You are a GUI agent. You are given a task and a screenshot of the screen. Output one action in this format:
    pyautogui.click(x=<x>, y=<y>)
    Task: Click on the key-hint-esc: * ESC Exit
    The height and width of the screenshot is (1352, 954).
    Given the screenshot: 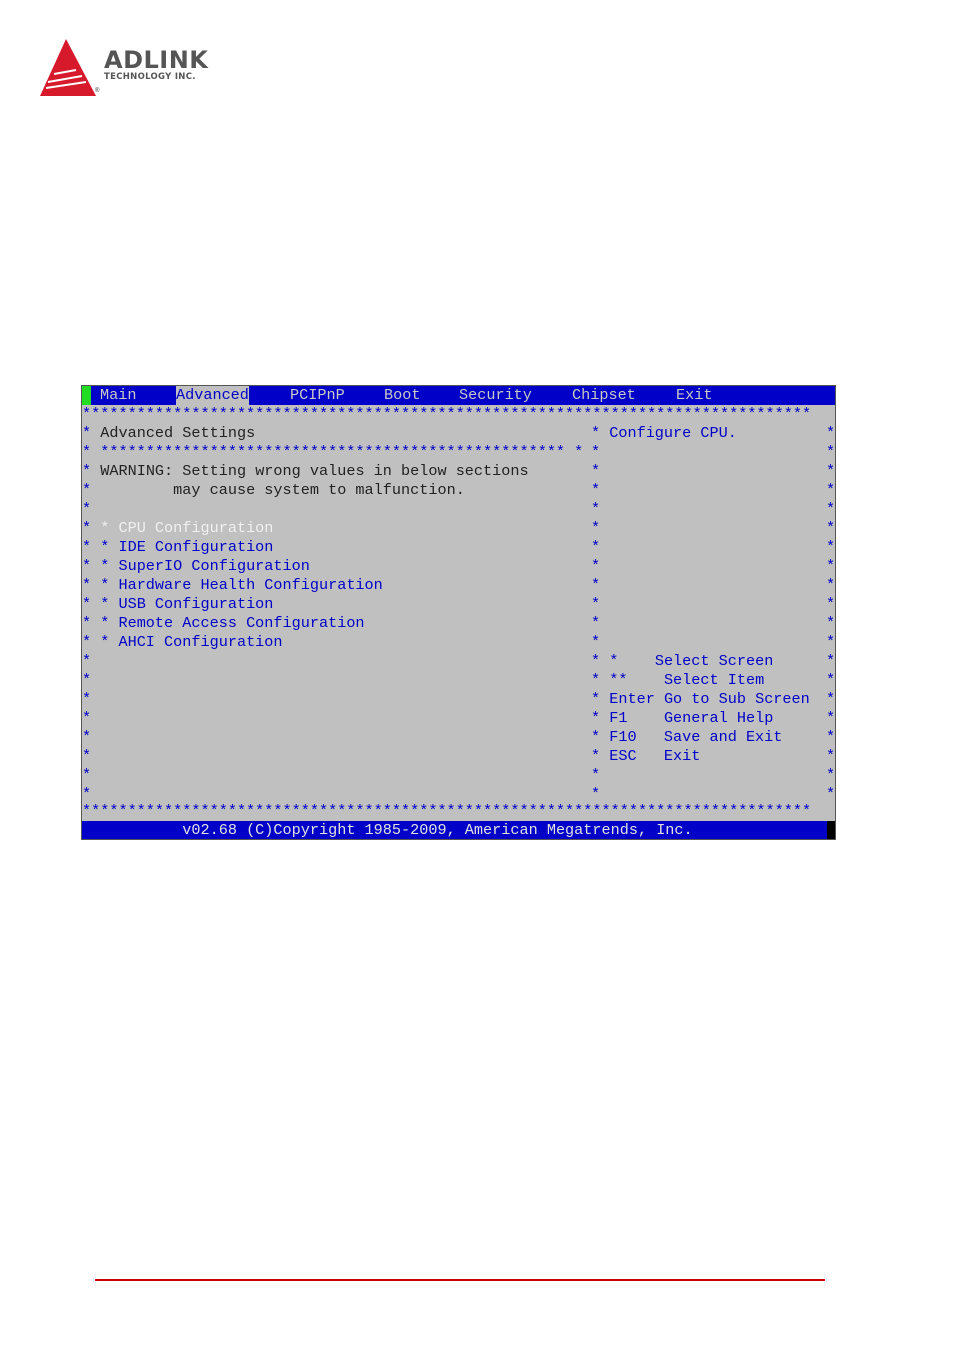 What is the action you would take?
    pyautogui.click(x=646, y=756)
    